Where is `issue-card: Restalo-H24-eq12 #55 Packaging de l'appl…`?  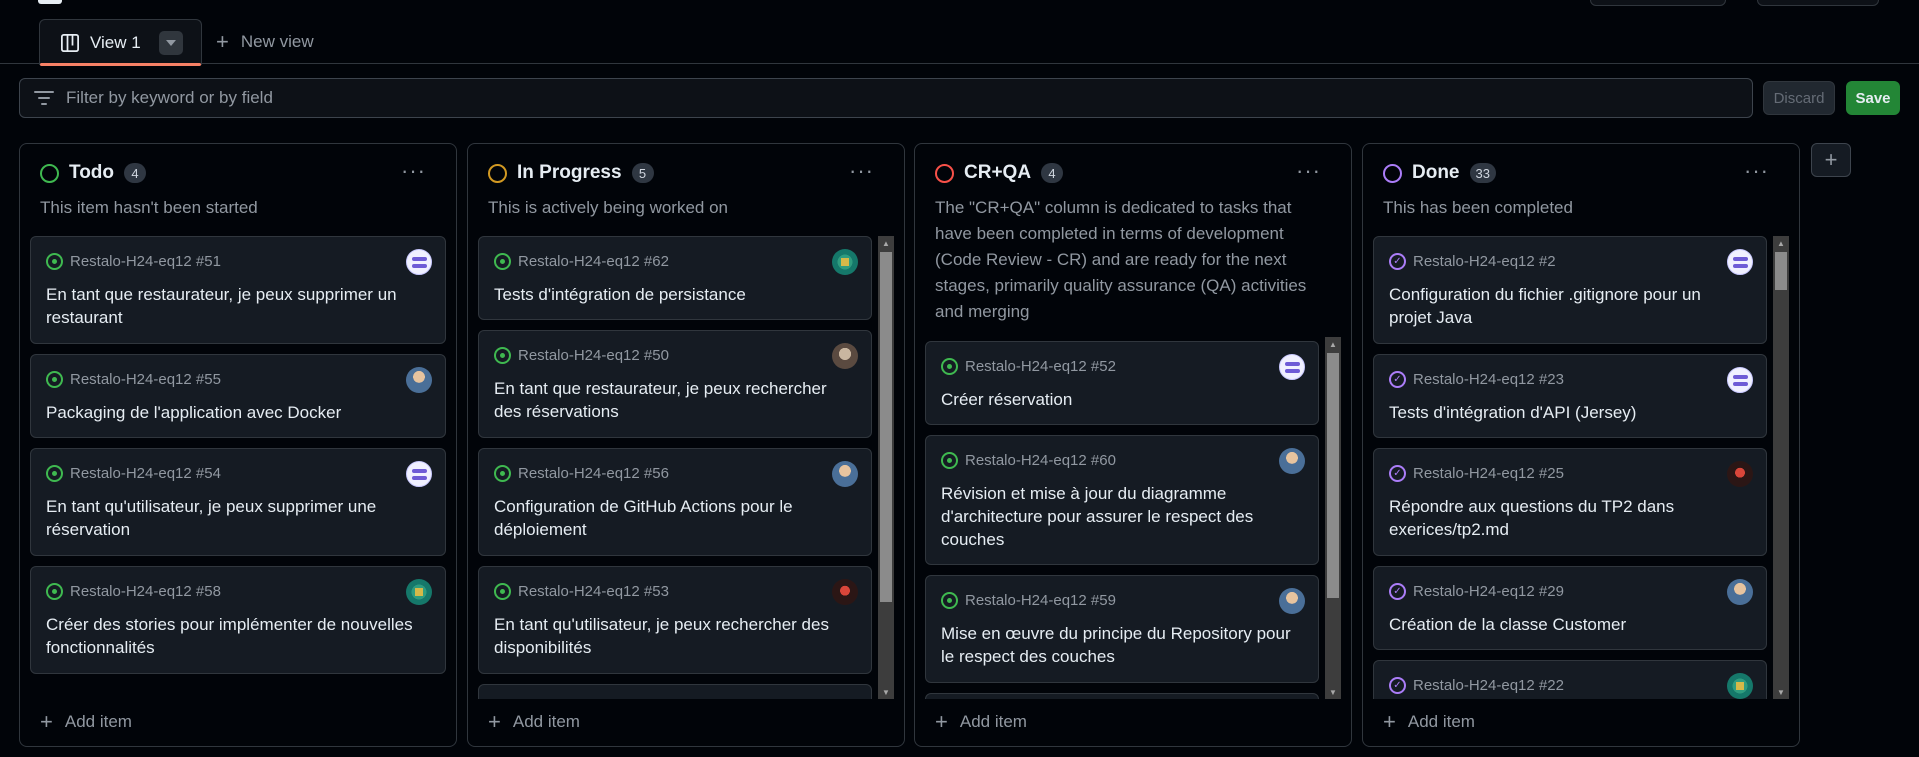
issue-card: Restalo-H24-eq12 #55 Packaging de l'appl… is located at coordinates (238, 396).